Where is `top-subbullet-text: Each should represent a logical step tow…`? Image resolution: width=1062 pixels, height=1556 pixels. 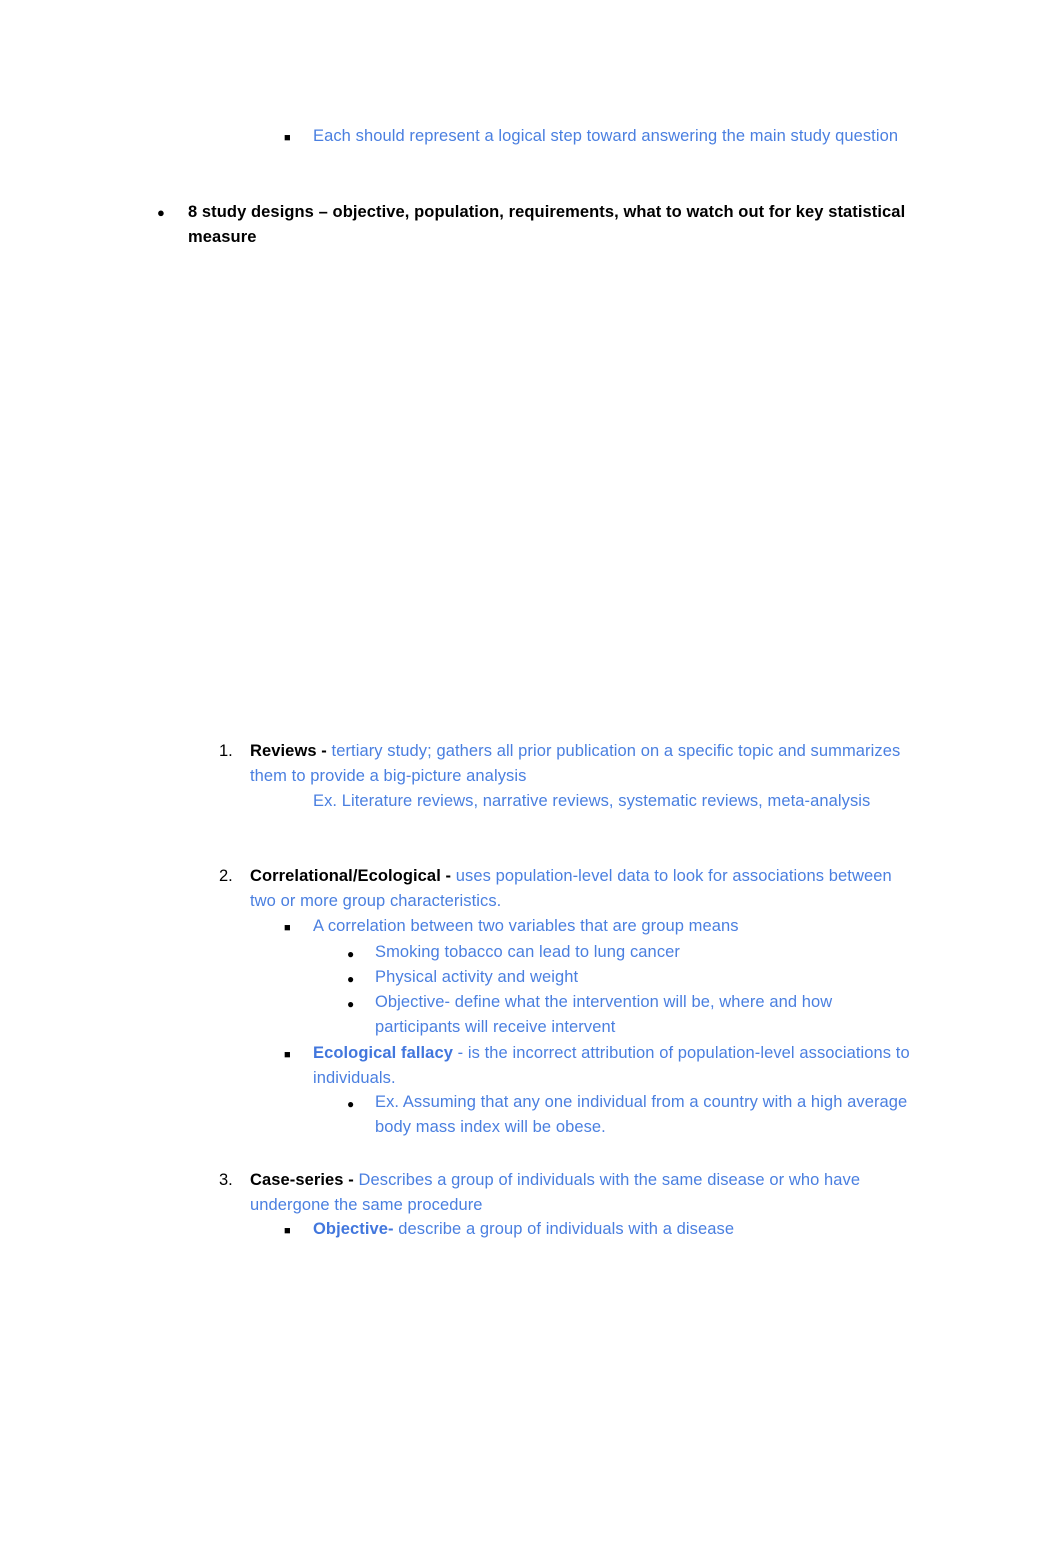 top-subbullet-text: Each should represent a logical step tow… is located at coordinates (606, 136).